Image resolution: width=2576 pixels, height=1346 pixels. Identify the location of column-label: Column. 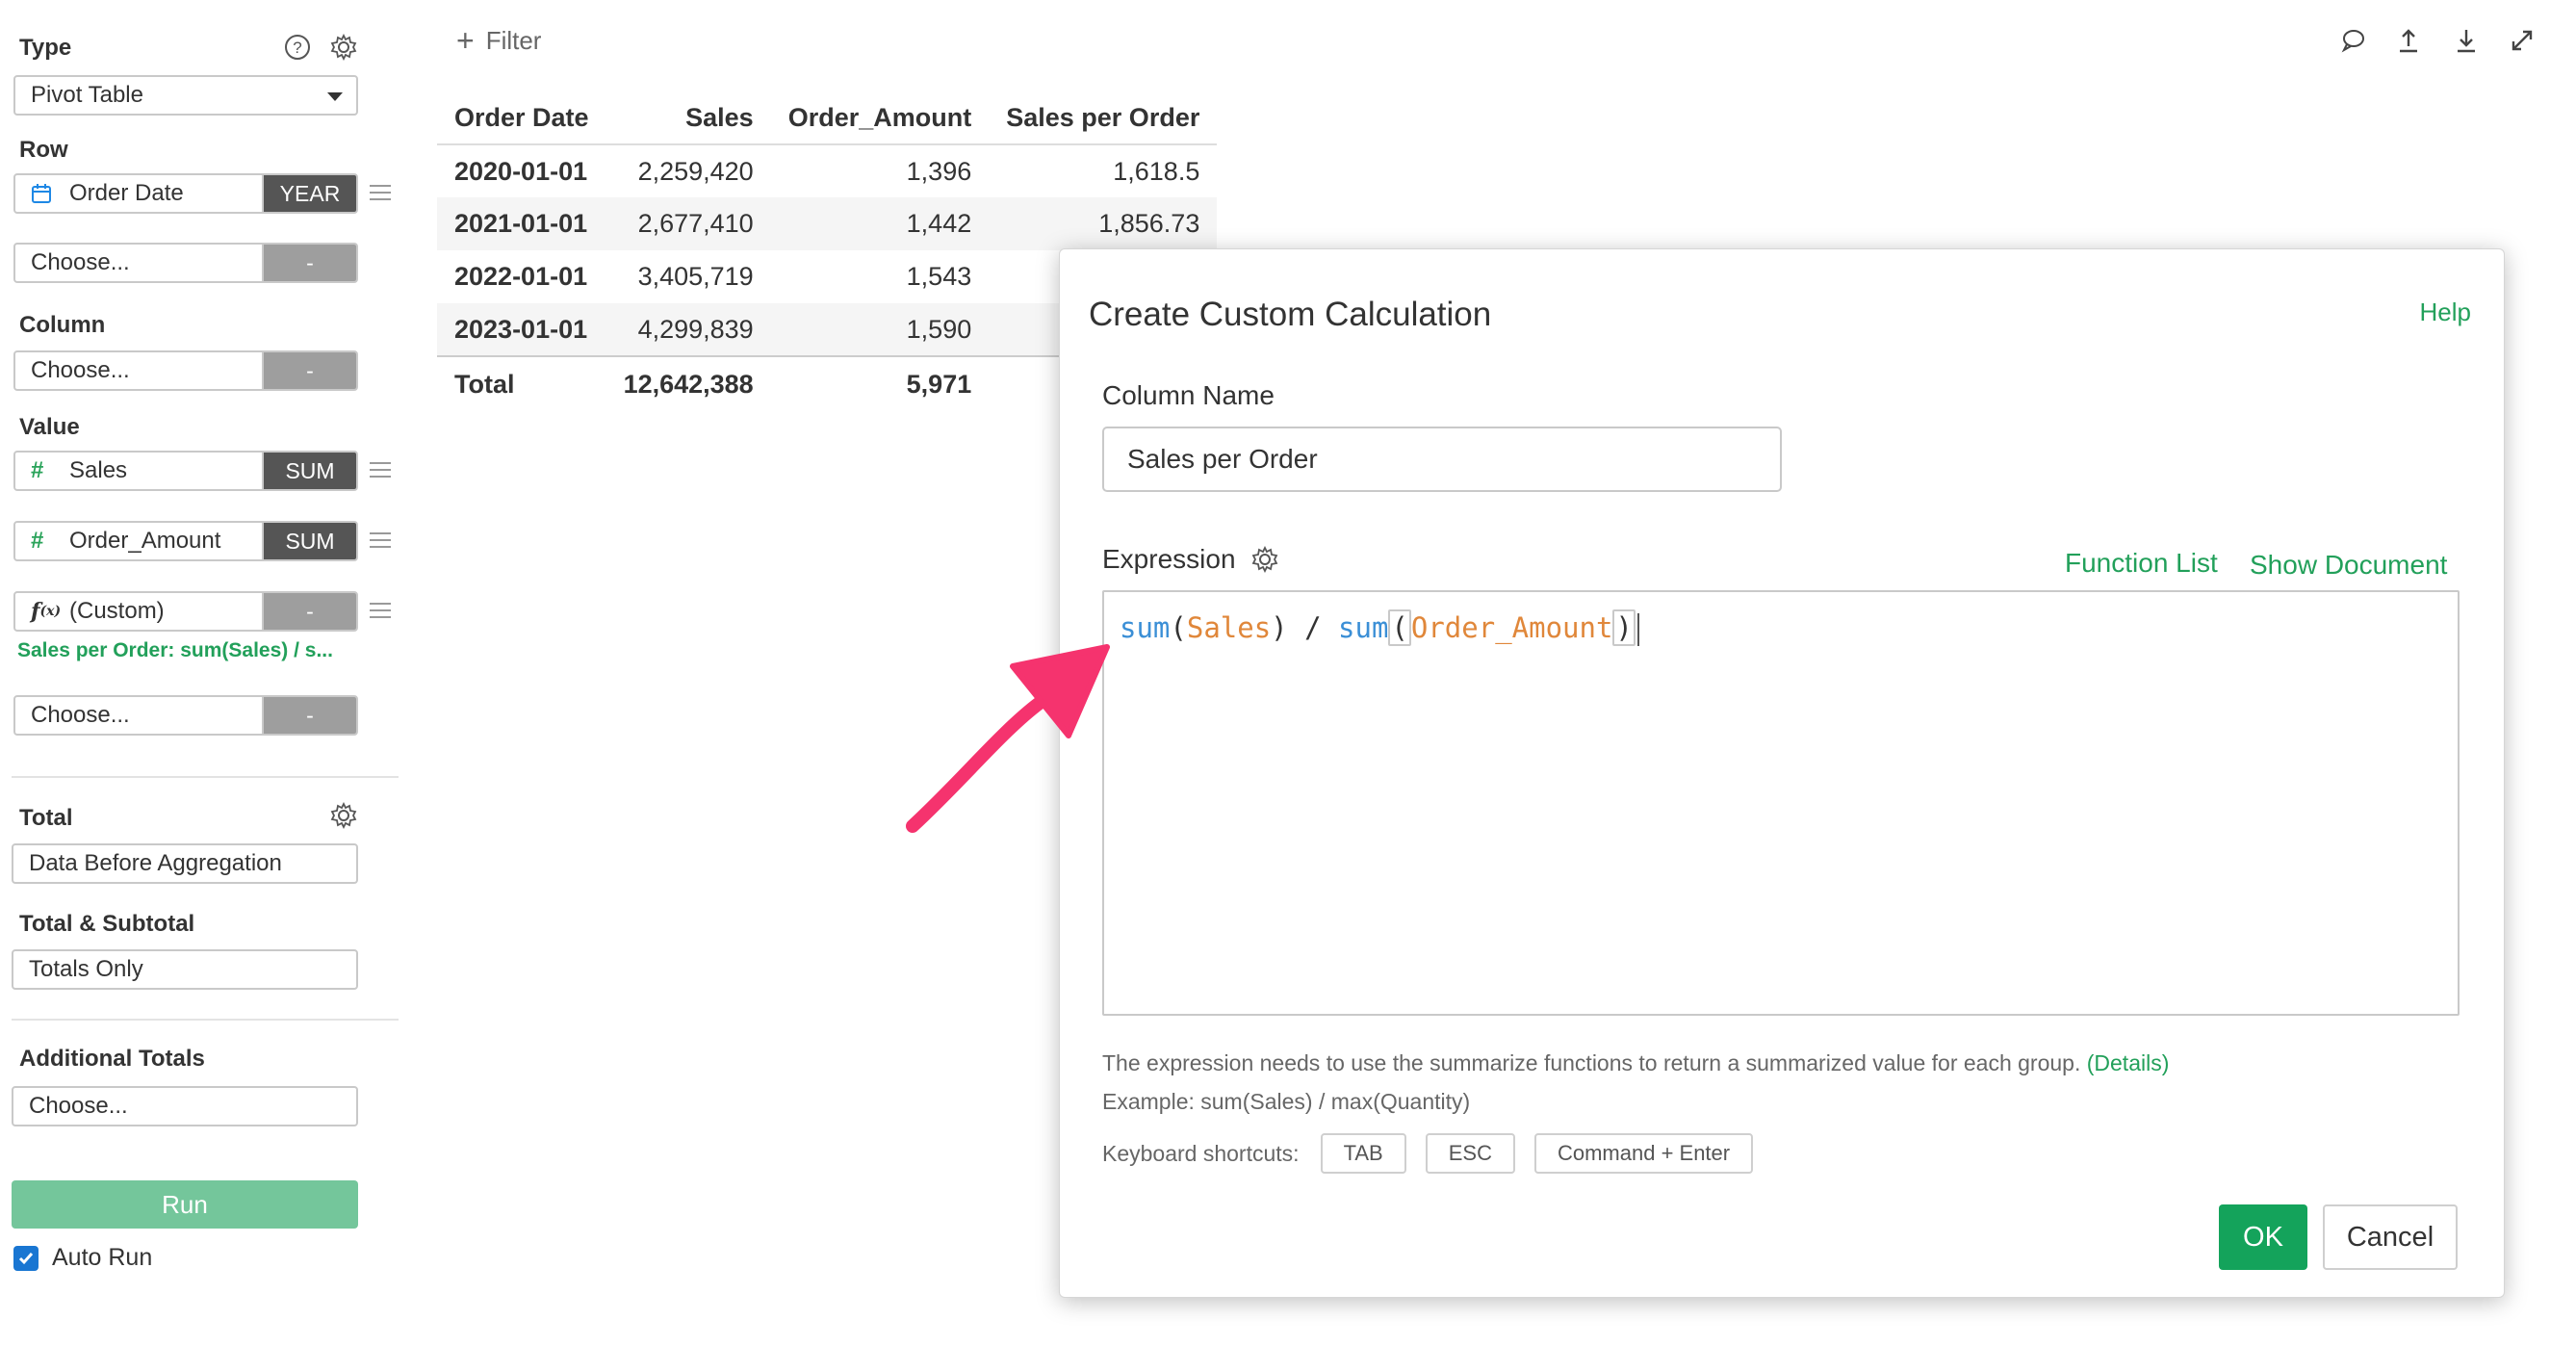
(63, 325).